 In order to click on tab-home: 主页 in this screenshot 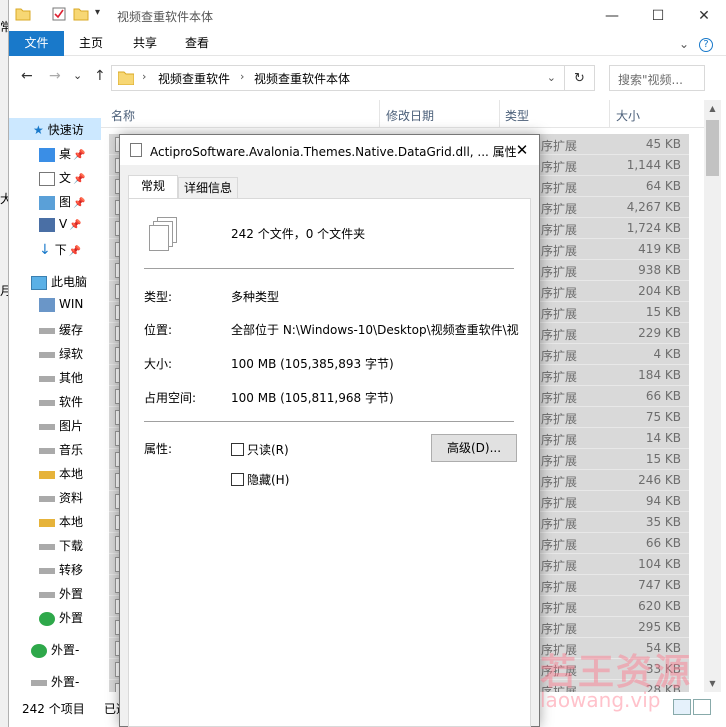, I will do `click(91, 43)`.